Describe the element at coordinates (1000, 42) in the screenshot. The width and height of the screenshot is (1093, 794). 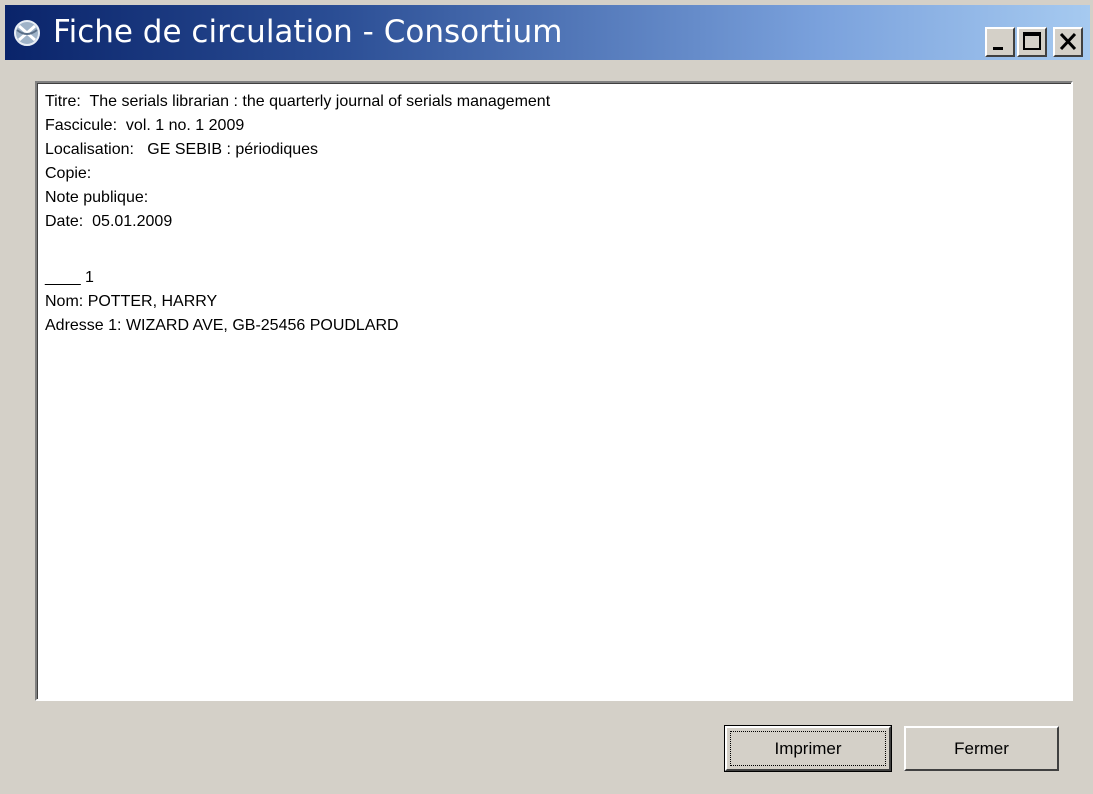
I see `minimize-button` at that location.